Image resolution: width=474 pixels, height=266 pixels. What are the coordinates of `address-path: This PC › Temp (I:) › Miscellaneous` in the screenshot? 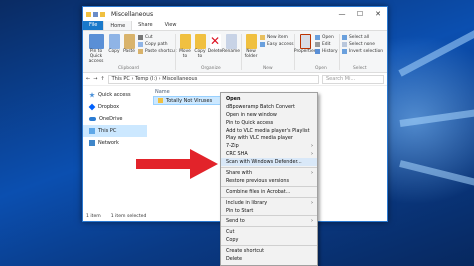 It's located at (213, 79).